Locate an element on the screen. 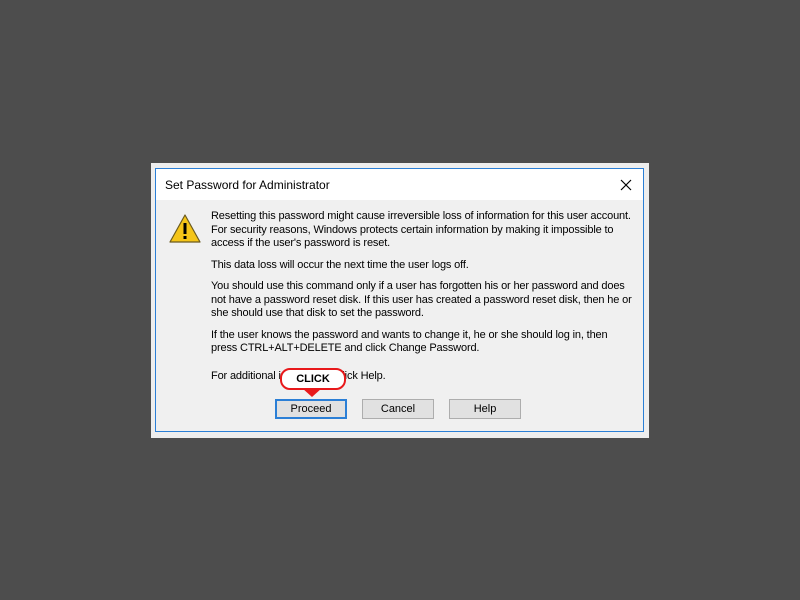  warning-triangle-icon is located at coordinates (185, 228).